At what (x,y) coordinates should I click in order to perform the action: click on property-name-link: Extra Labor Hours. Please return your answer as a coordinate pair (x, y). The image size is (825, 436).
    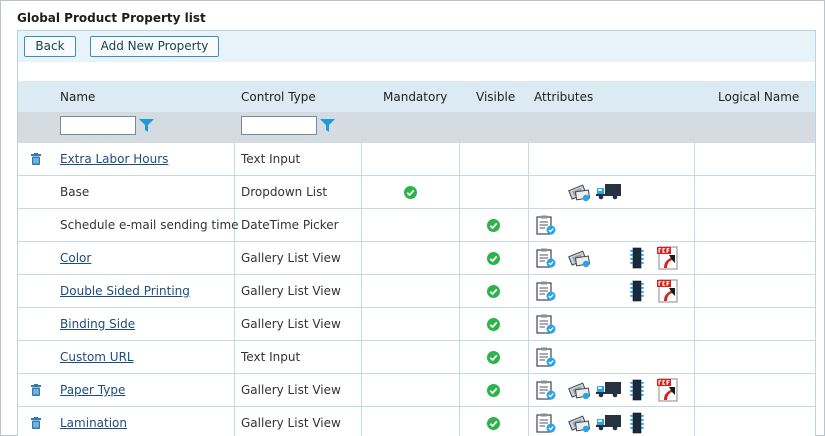
    Looking at the image, I should click on (114, 159).